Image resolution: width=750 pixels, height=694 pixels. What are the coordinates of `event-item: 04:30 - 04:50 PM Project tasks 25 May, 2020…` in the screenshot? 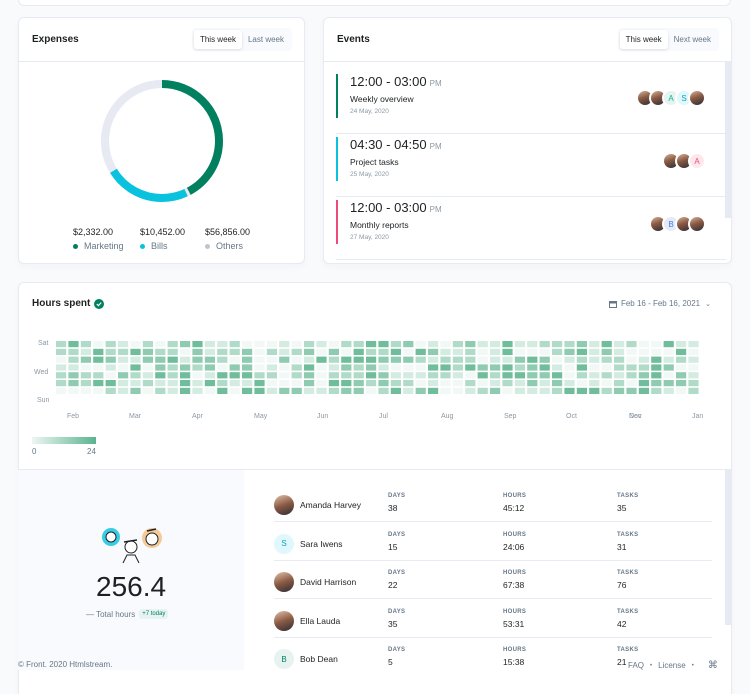 It's located at (531, 167).